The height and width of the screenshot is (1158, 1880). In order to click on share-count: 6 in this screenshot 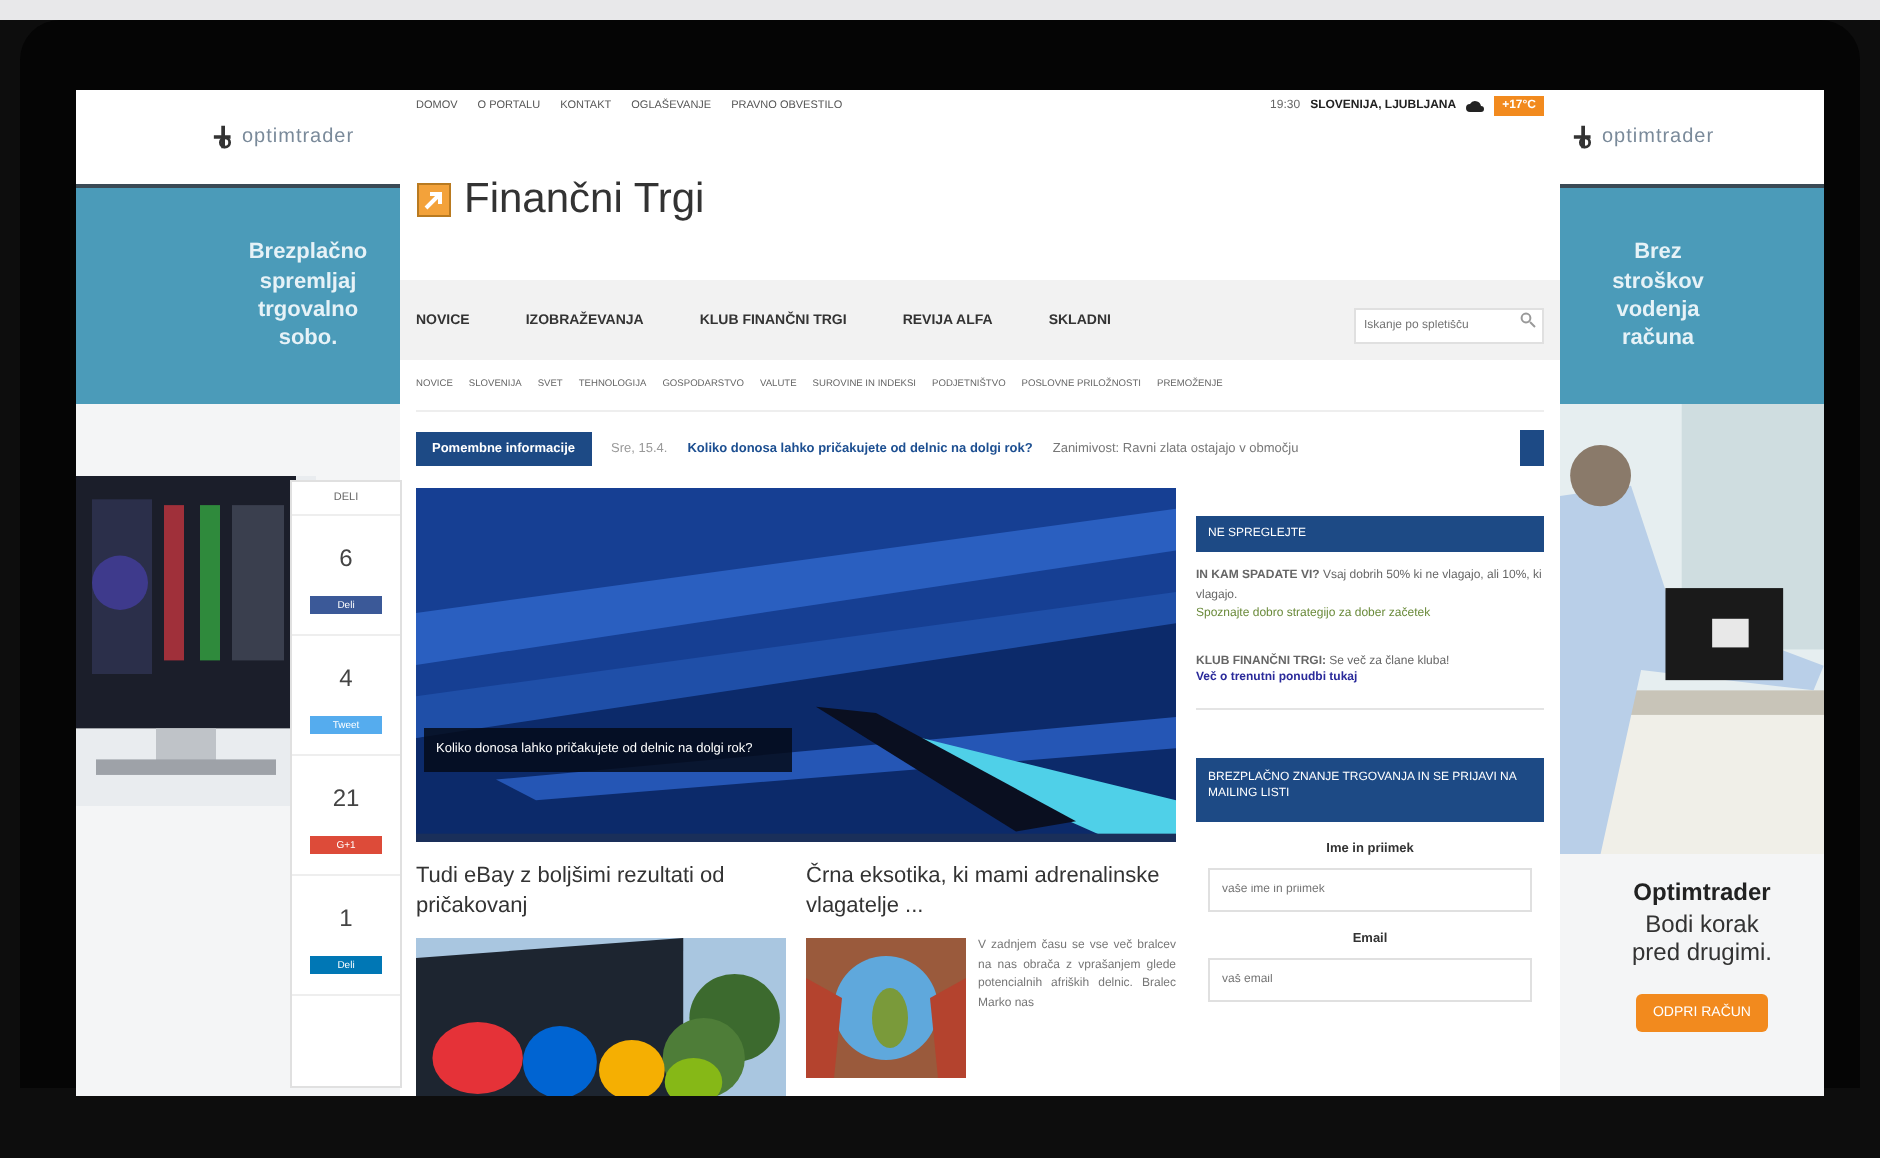, I will do `click(346, 558)`.